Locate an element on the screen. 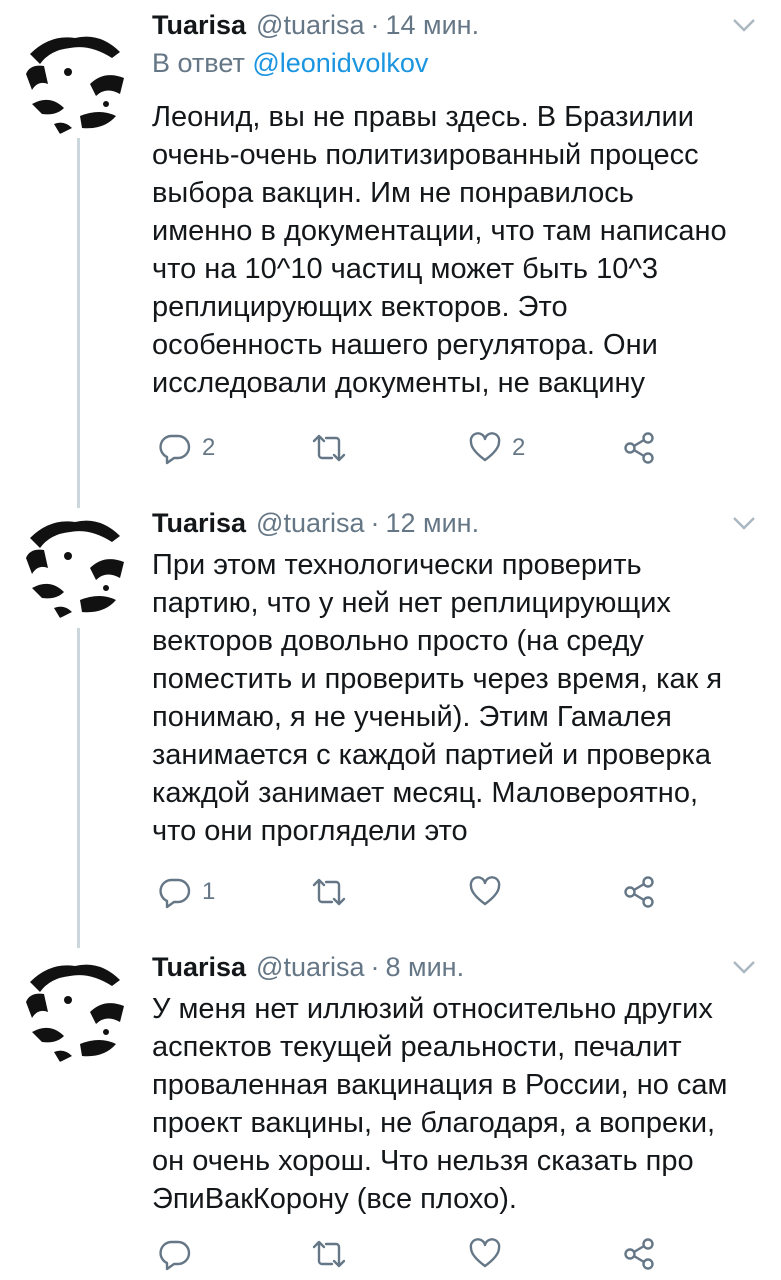 This screenshot has width=781, height=1280. tweet-text-line: что они проглядели это is located at coordinates (310, 831).